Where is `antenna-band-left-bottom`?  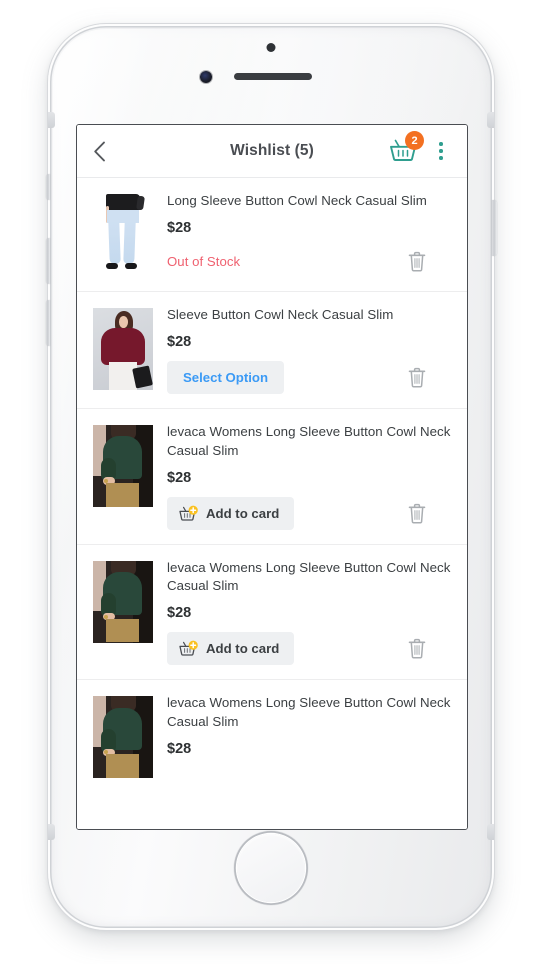 antenna-band-left-bottom is located at coordinates (51, 832).